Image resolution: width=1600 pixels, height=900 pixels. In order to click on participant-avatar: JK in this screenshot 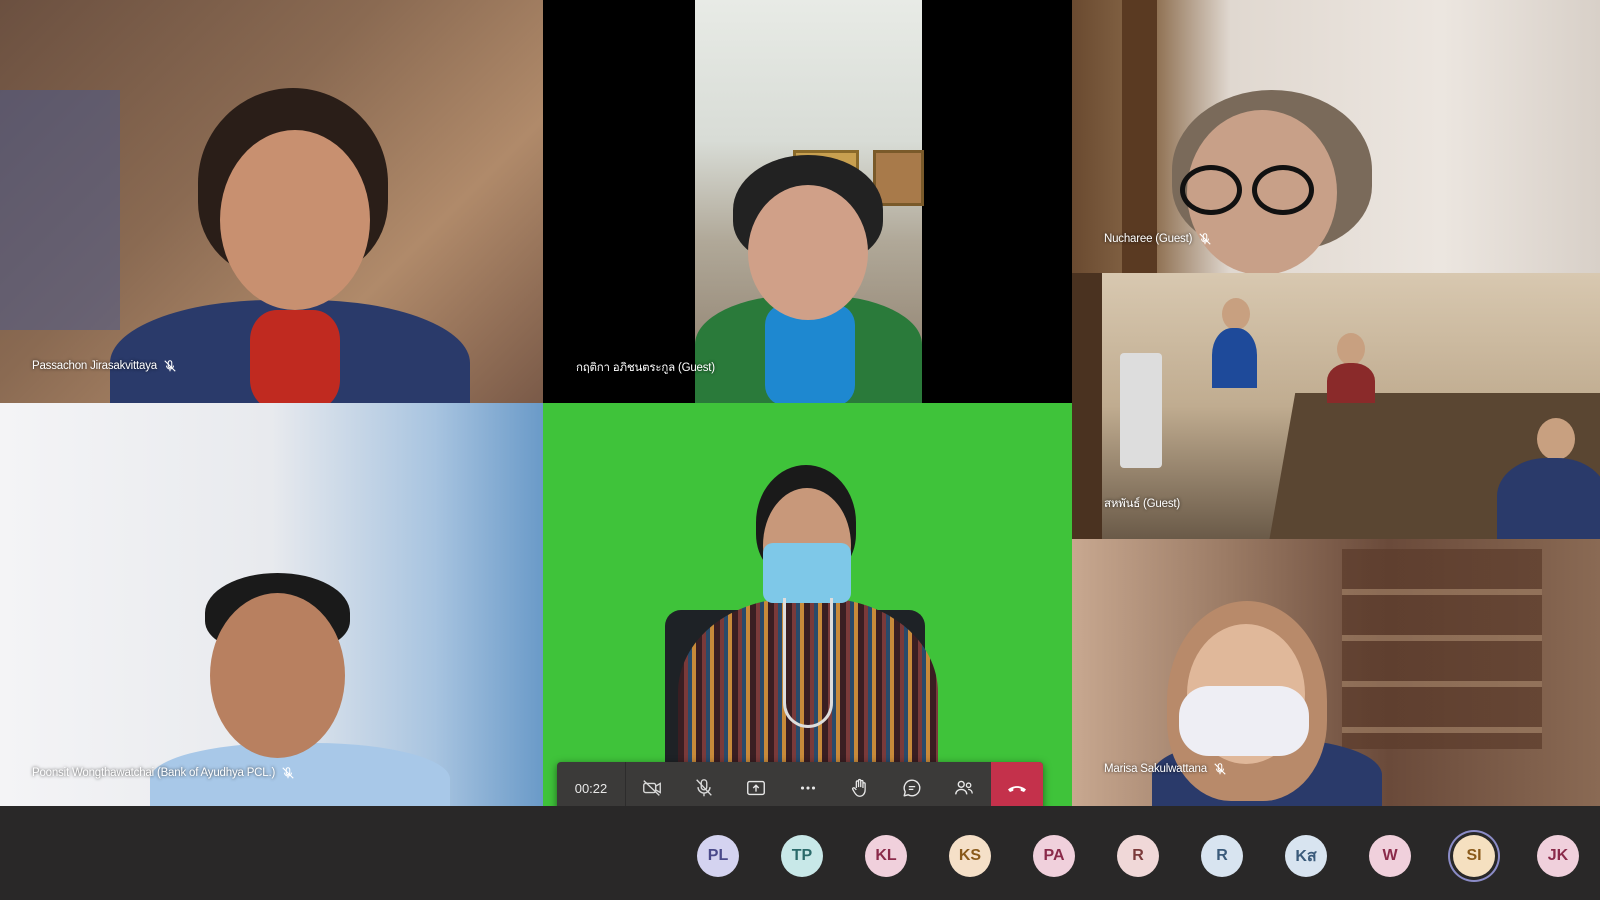, I will do `click(1558, 856)`.